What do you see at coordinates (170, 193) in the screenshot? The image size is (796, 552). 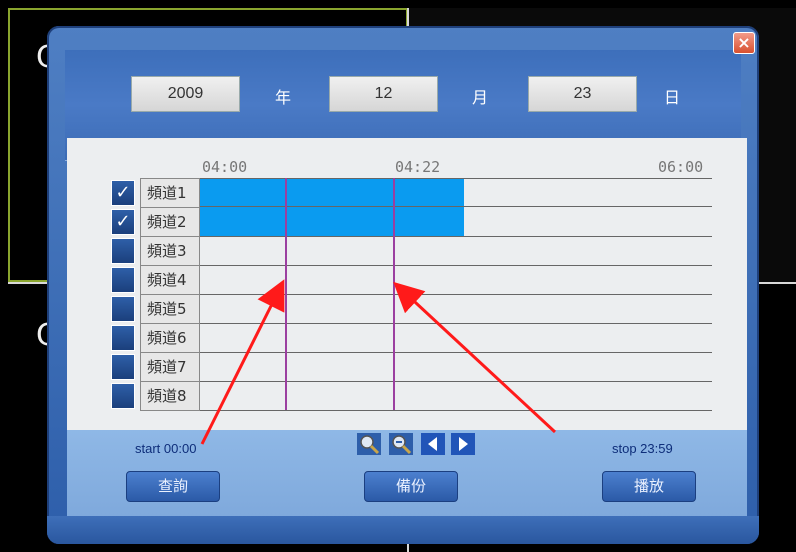 I see `channel-label: 頻道1` at bounding box center [170, 193].